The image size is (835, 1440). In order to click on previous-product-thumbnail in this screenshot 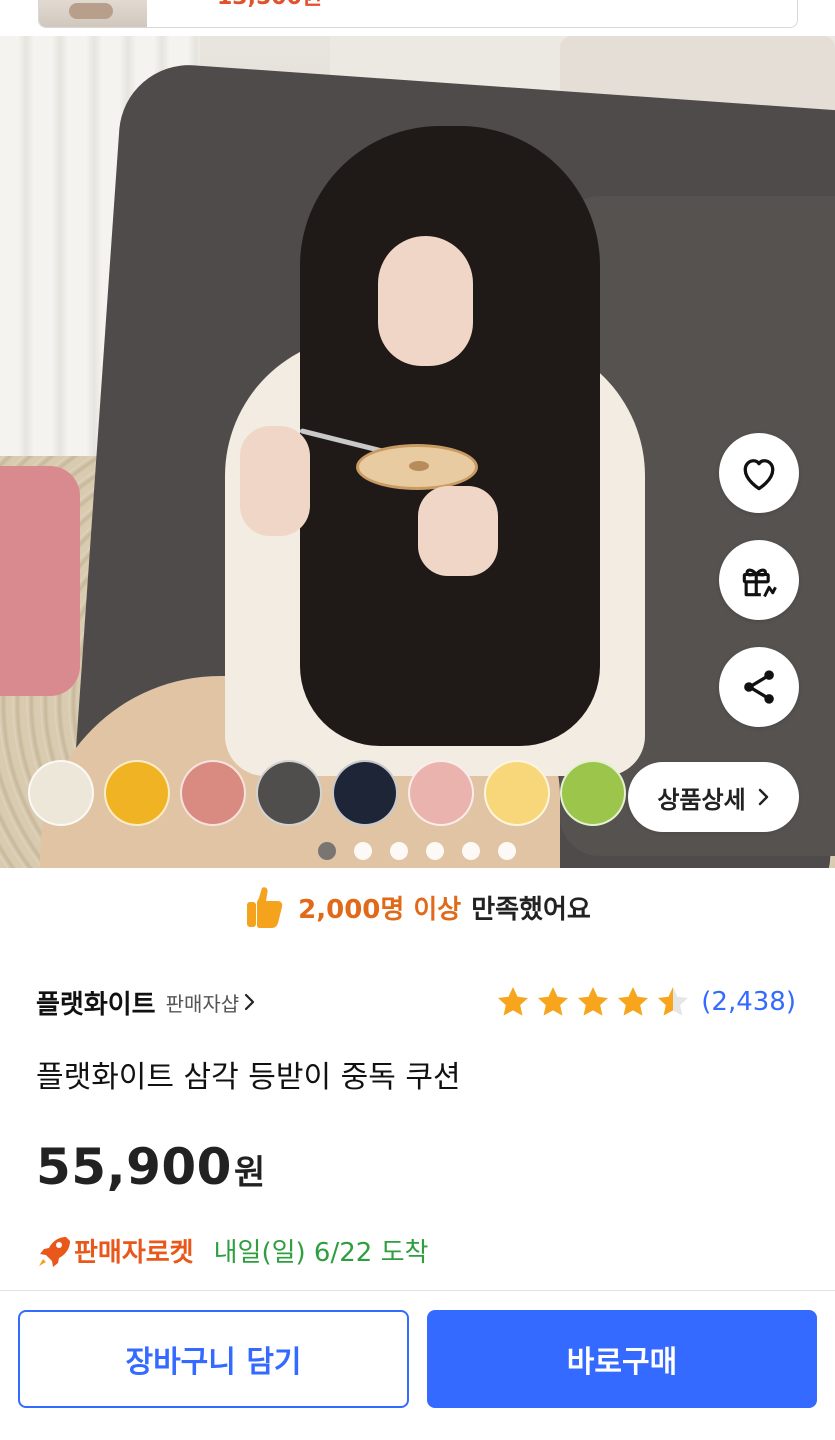, I will do `click(93, 13)`.